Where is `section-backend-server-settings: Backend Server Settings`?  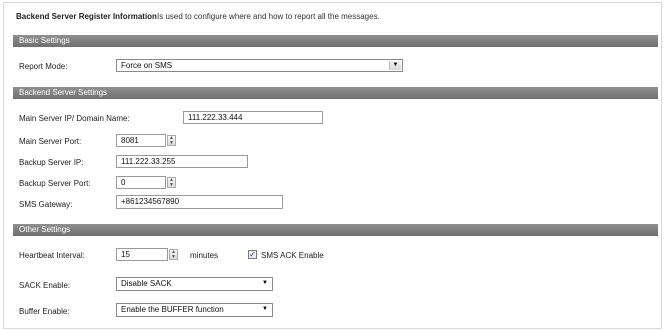
section-backend-server-settings: Backend Server Settings is located at coordinates (335, 93).